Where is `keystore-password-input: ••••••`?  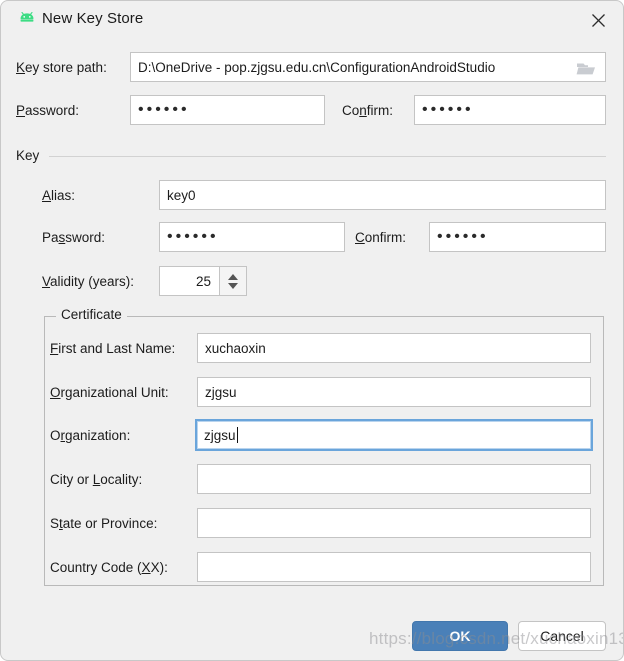
keystore-password-input: •••••• is located at coordinates (227, 110).